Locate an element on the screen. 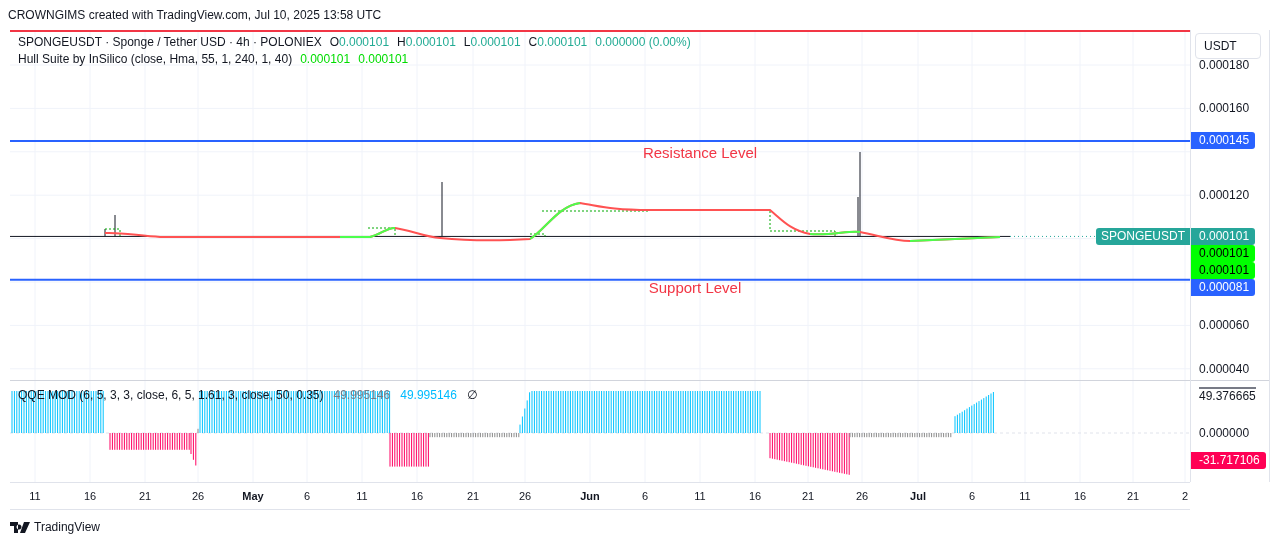 This screenshot has height=546, width=1281. time-label: Jul is located at coordinates (918, 496).